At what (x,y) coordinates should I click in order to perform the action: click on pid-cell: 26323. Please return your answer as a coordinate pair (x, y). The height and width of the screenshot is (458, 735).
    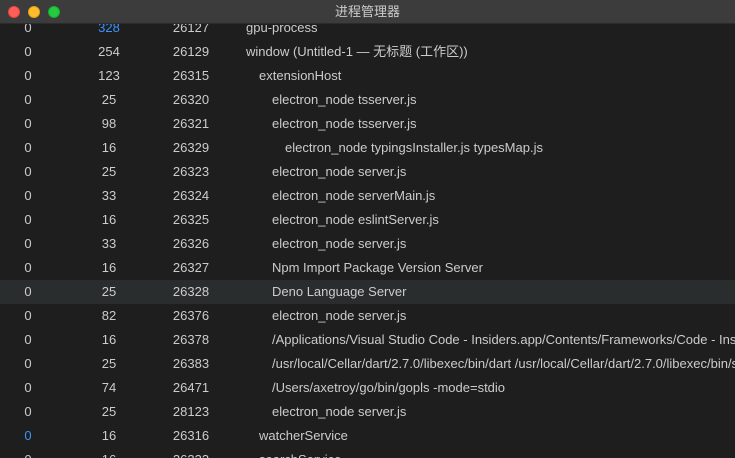
    Looking at the image, I should click on (191, 171).